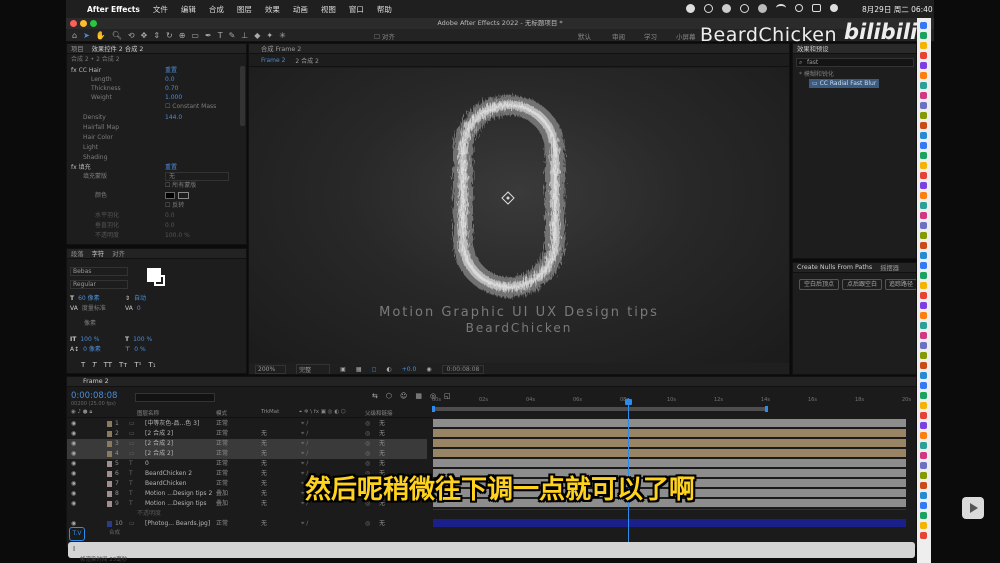 The height and width of the screenshot is (563, 1000). What do you see at coordinates (90, 323) in the screenshot?
I see `stroke-width-value: 像素` at bounding box center [90, 323].